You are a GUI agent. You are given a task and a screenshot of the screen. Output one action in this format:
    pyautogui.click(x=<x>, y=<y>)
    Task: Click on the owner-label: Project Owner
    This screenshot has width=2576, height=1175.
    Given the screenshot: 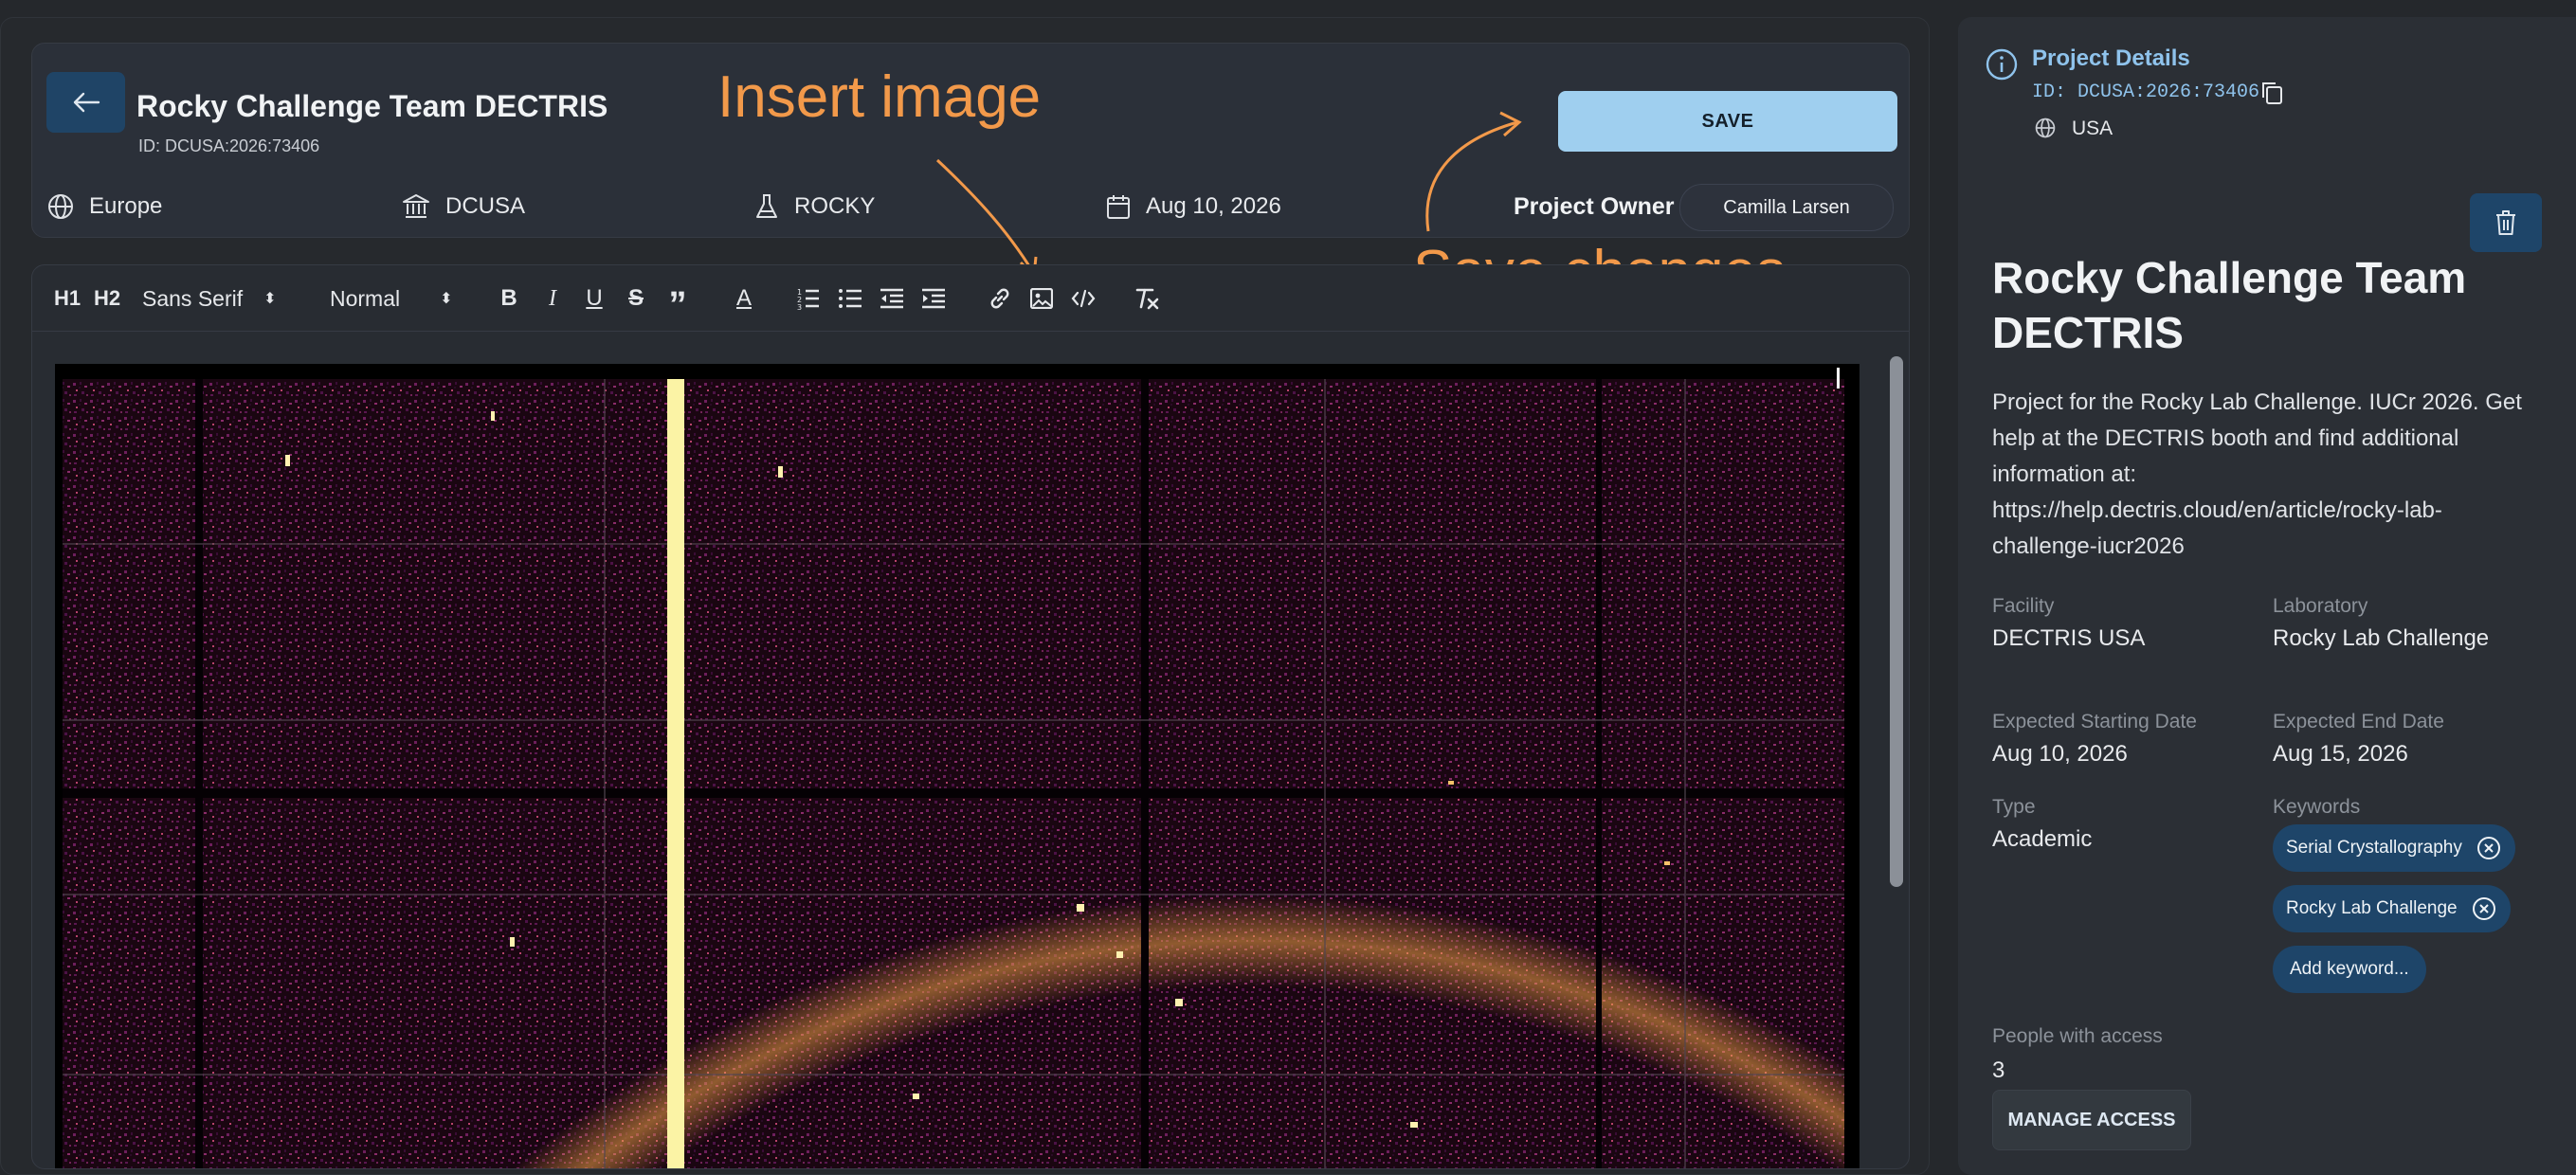 What is the action you would take?
    pyautogui.click(x=1594, y=207)
    